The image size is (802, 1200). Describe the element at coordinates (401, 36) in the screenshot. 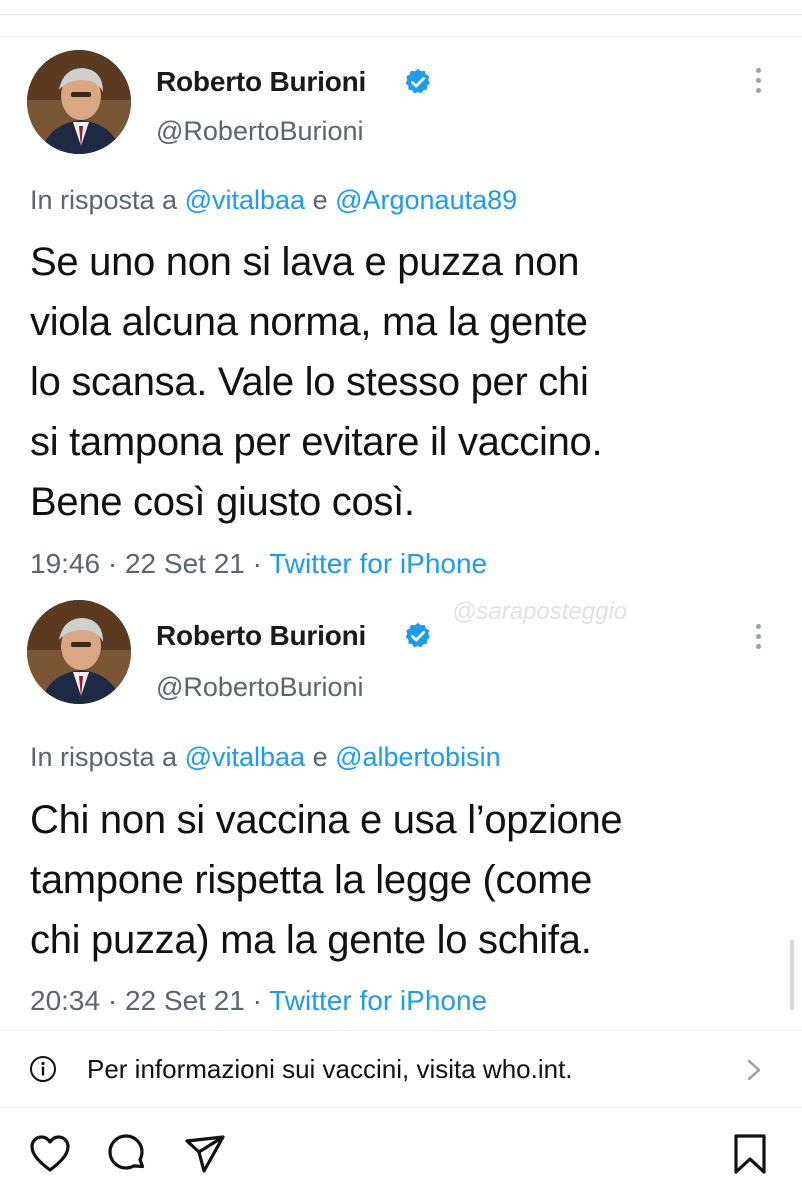

I see `post-image-top-edge` at that location.